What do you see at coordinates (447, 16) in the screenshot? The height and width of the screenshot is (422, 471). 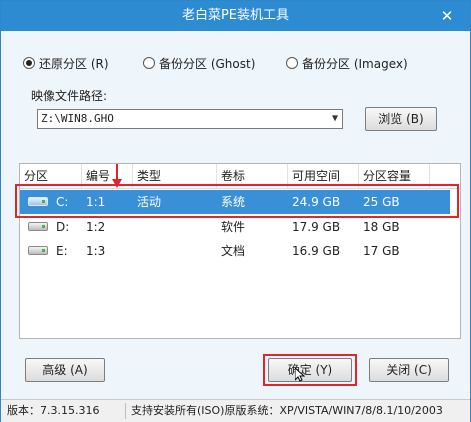 I see `window-close-button: ✕` at bounding box center [447, 16].